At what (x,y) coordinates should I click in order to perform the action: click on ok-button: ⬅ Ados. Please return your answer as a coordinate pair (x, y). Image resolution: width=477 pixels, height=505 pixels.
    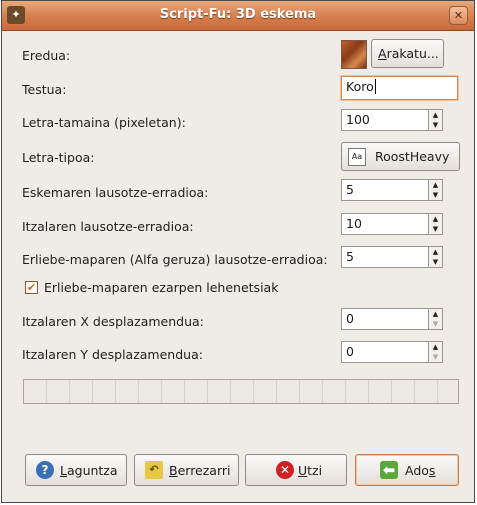
    Looking at the image, I should click on (407, 470).